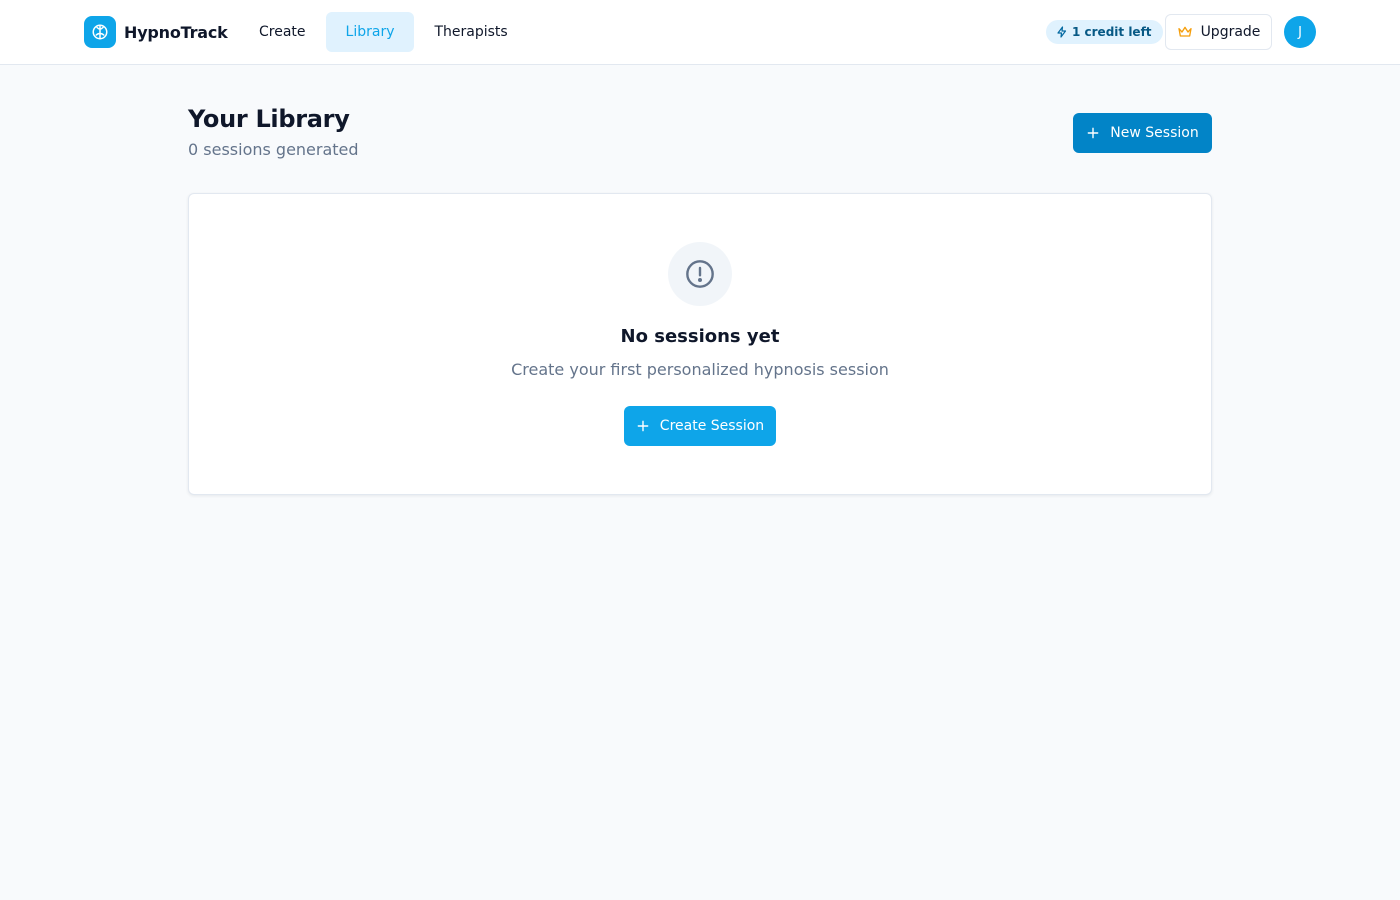  What do you see at coordinates (712, 426) in the screenshot?
I see `create-session-label: Create Session` at bounding box center [712, 426].